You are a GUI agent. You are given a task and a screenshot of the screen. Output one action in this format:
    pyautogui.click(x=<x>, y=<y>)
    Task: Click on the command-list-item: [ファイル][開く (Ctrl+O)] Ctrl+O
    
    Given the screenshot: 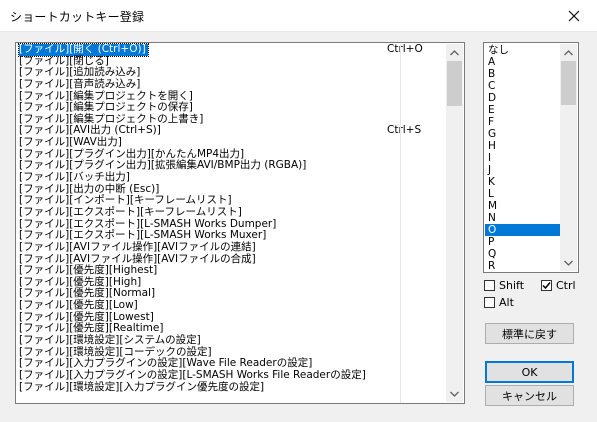 What is the action you would take?
    pyautogui.click(x=232, y=50)
    